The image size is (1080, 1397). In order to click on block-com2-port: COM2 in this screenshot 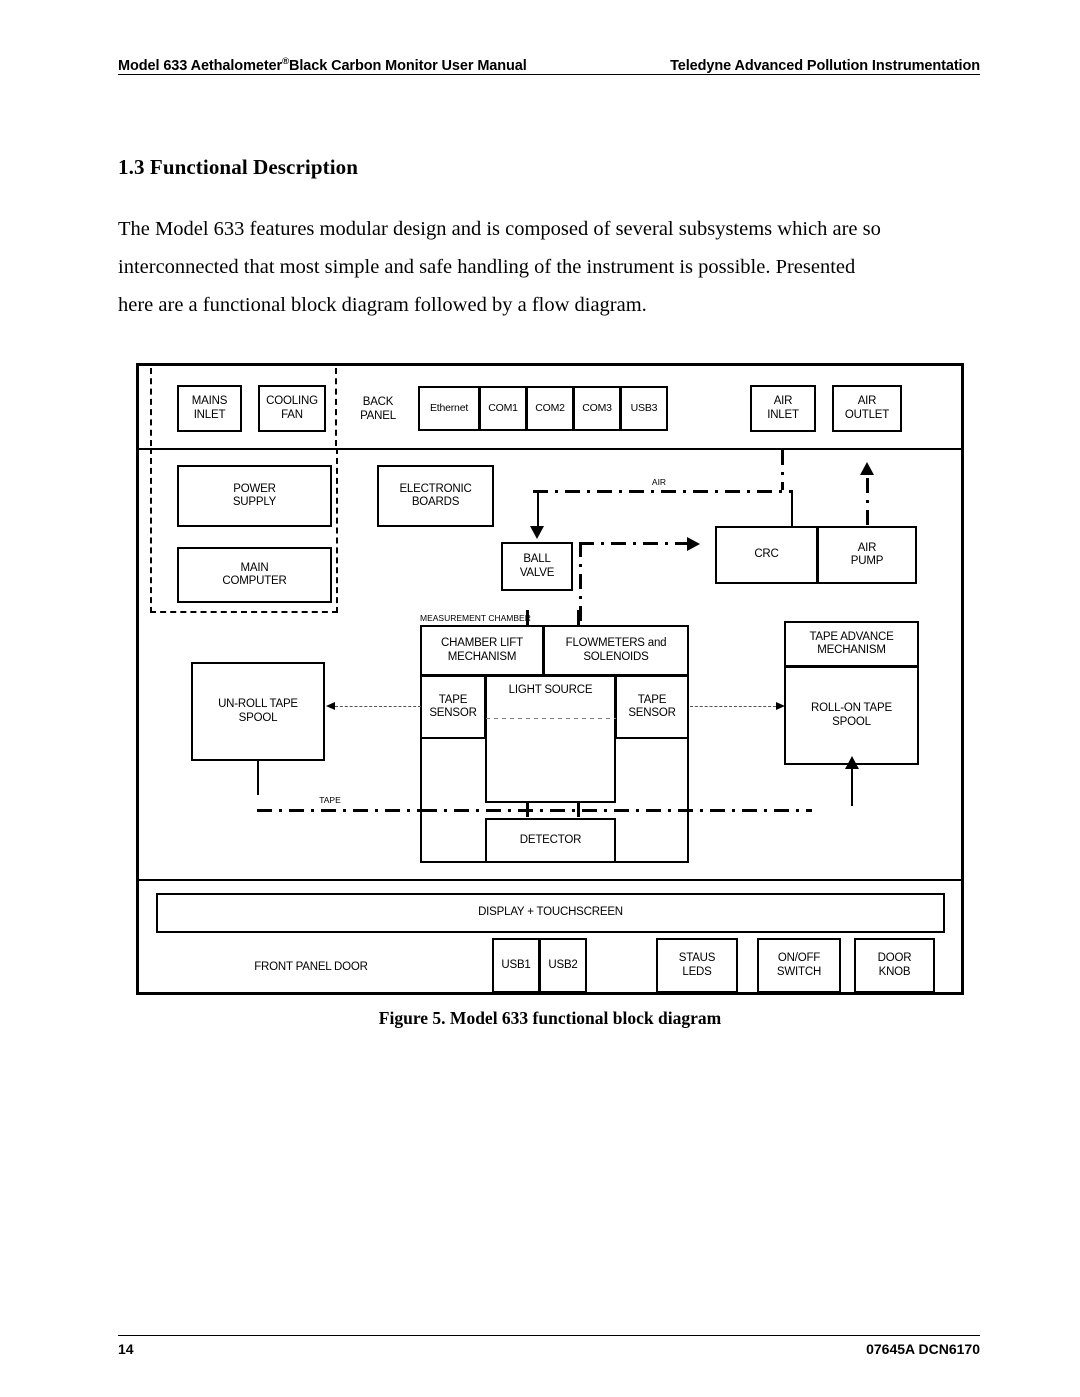, I will do `click(550, 408)`.